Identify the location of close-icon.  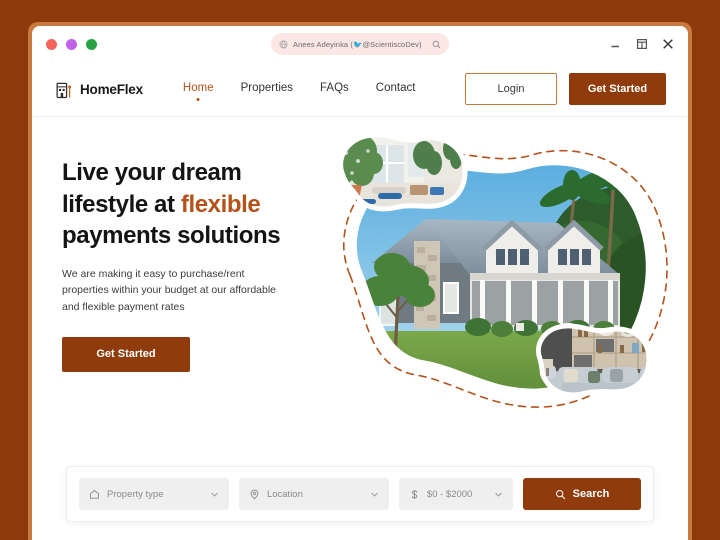
(668, 44).